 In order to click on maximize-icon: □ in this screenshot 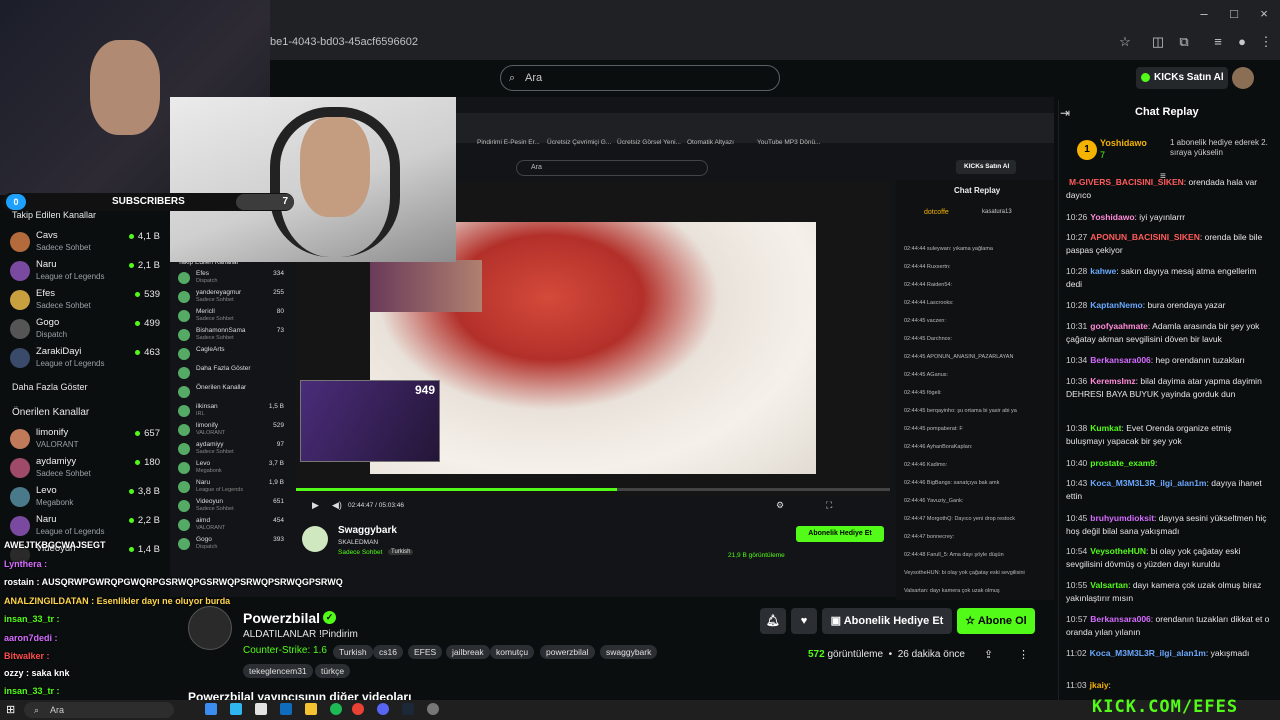, I will do `click(1234, 14)`.